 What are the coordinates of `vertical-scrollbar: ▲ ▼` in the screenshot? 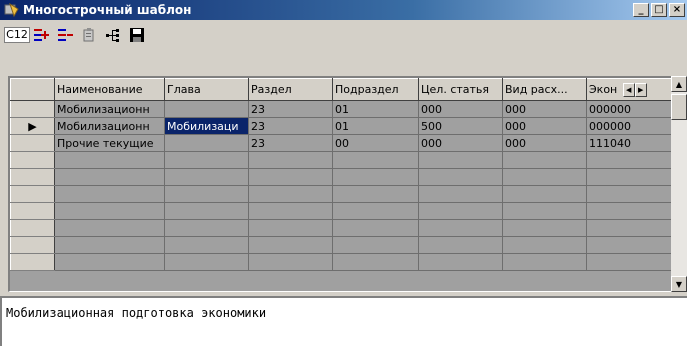 It's located at (679, 184).